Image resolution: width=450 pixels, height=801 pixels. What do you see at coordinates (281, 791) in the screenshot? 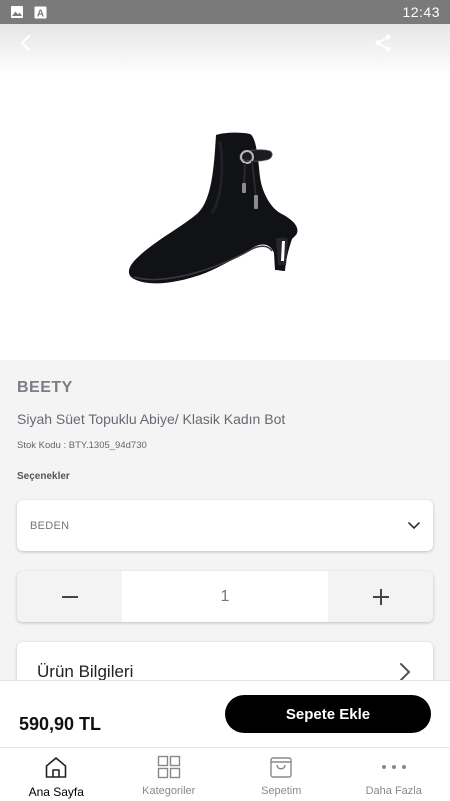
I see `tab-label: Sepetim` at bounding box center [281, 791].